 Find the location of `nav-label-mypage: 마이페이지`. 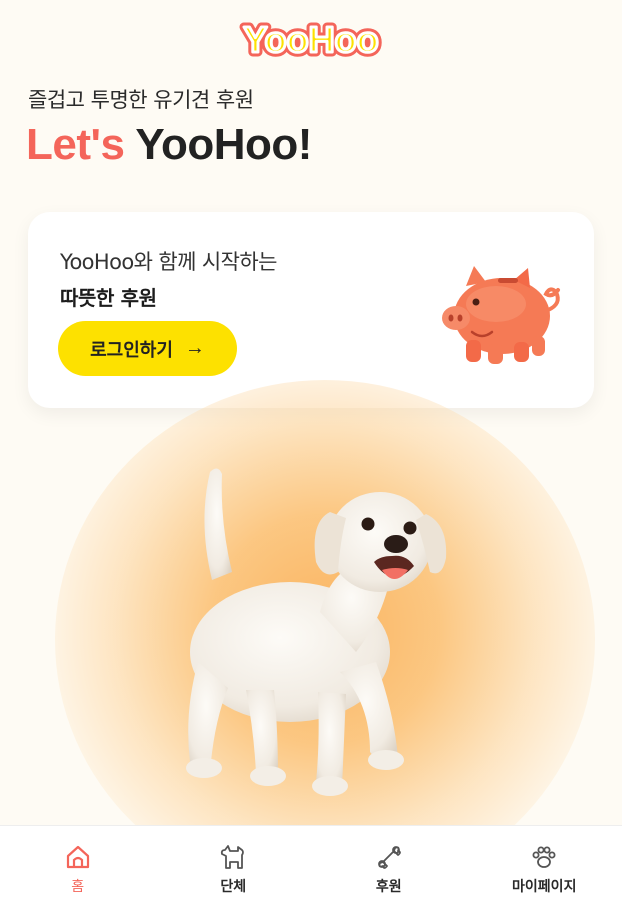

nav-label-mypage: 마이페이지 is located at coordinates (544, 887).